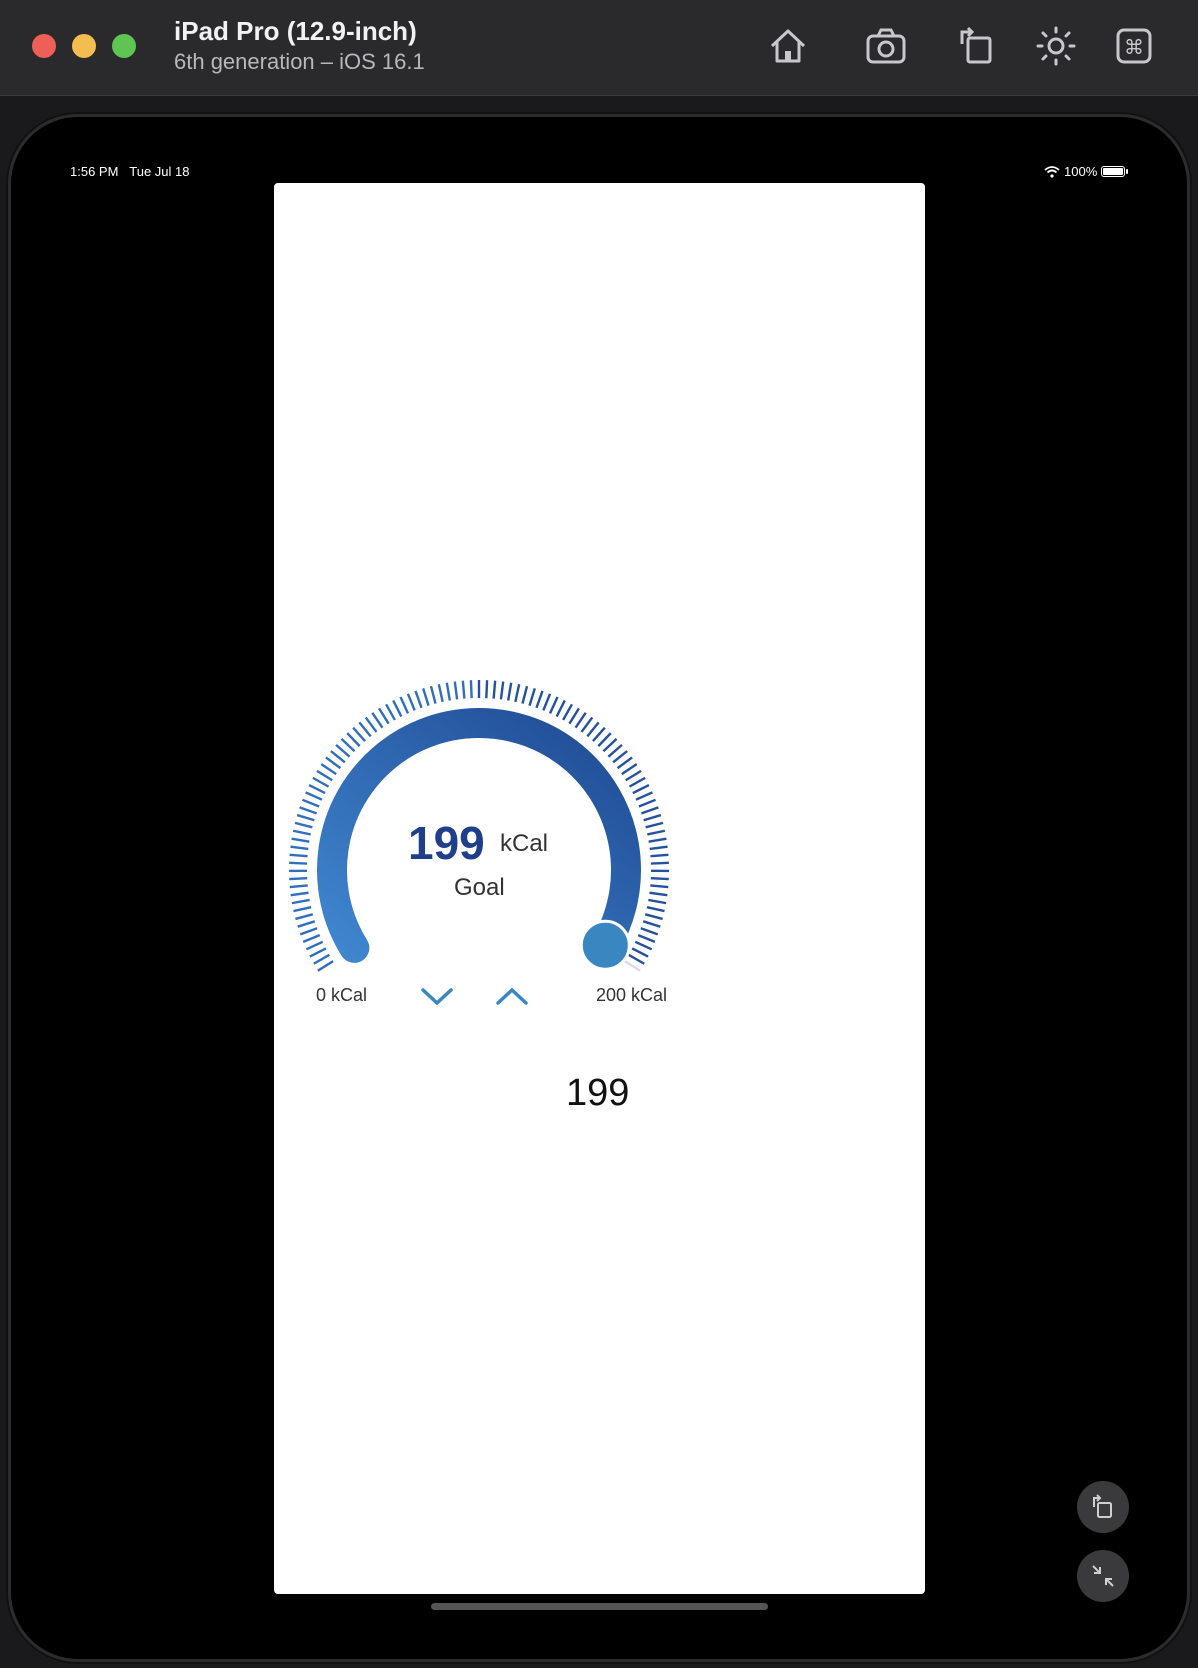 The height and width of the screenshot is (1668, 1198). Describe the element at coordinates (44, 46) in the screenshot. I see `close-window-button` at that location.